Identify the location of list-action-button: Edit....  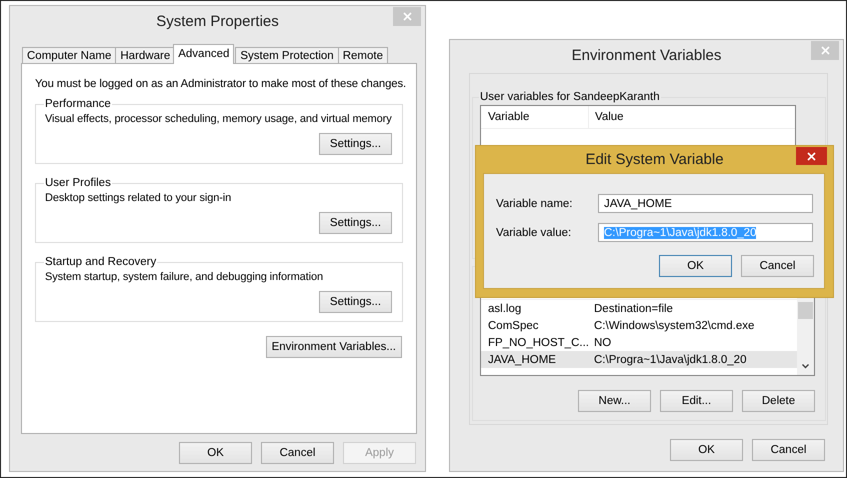
(696, 401).